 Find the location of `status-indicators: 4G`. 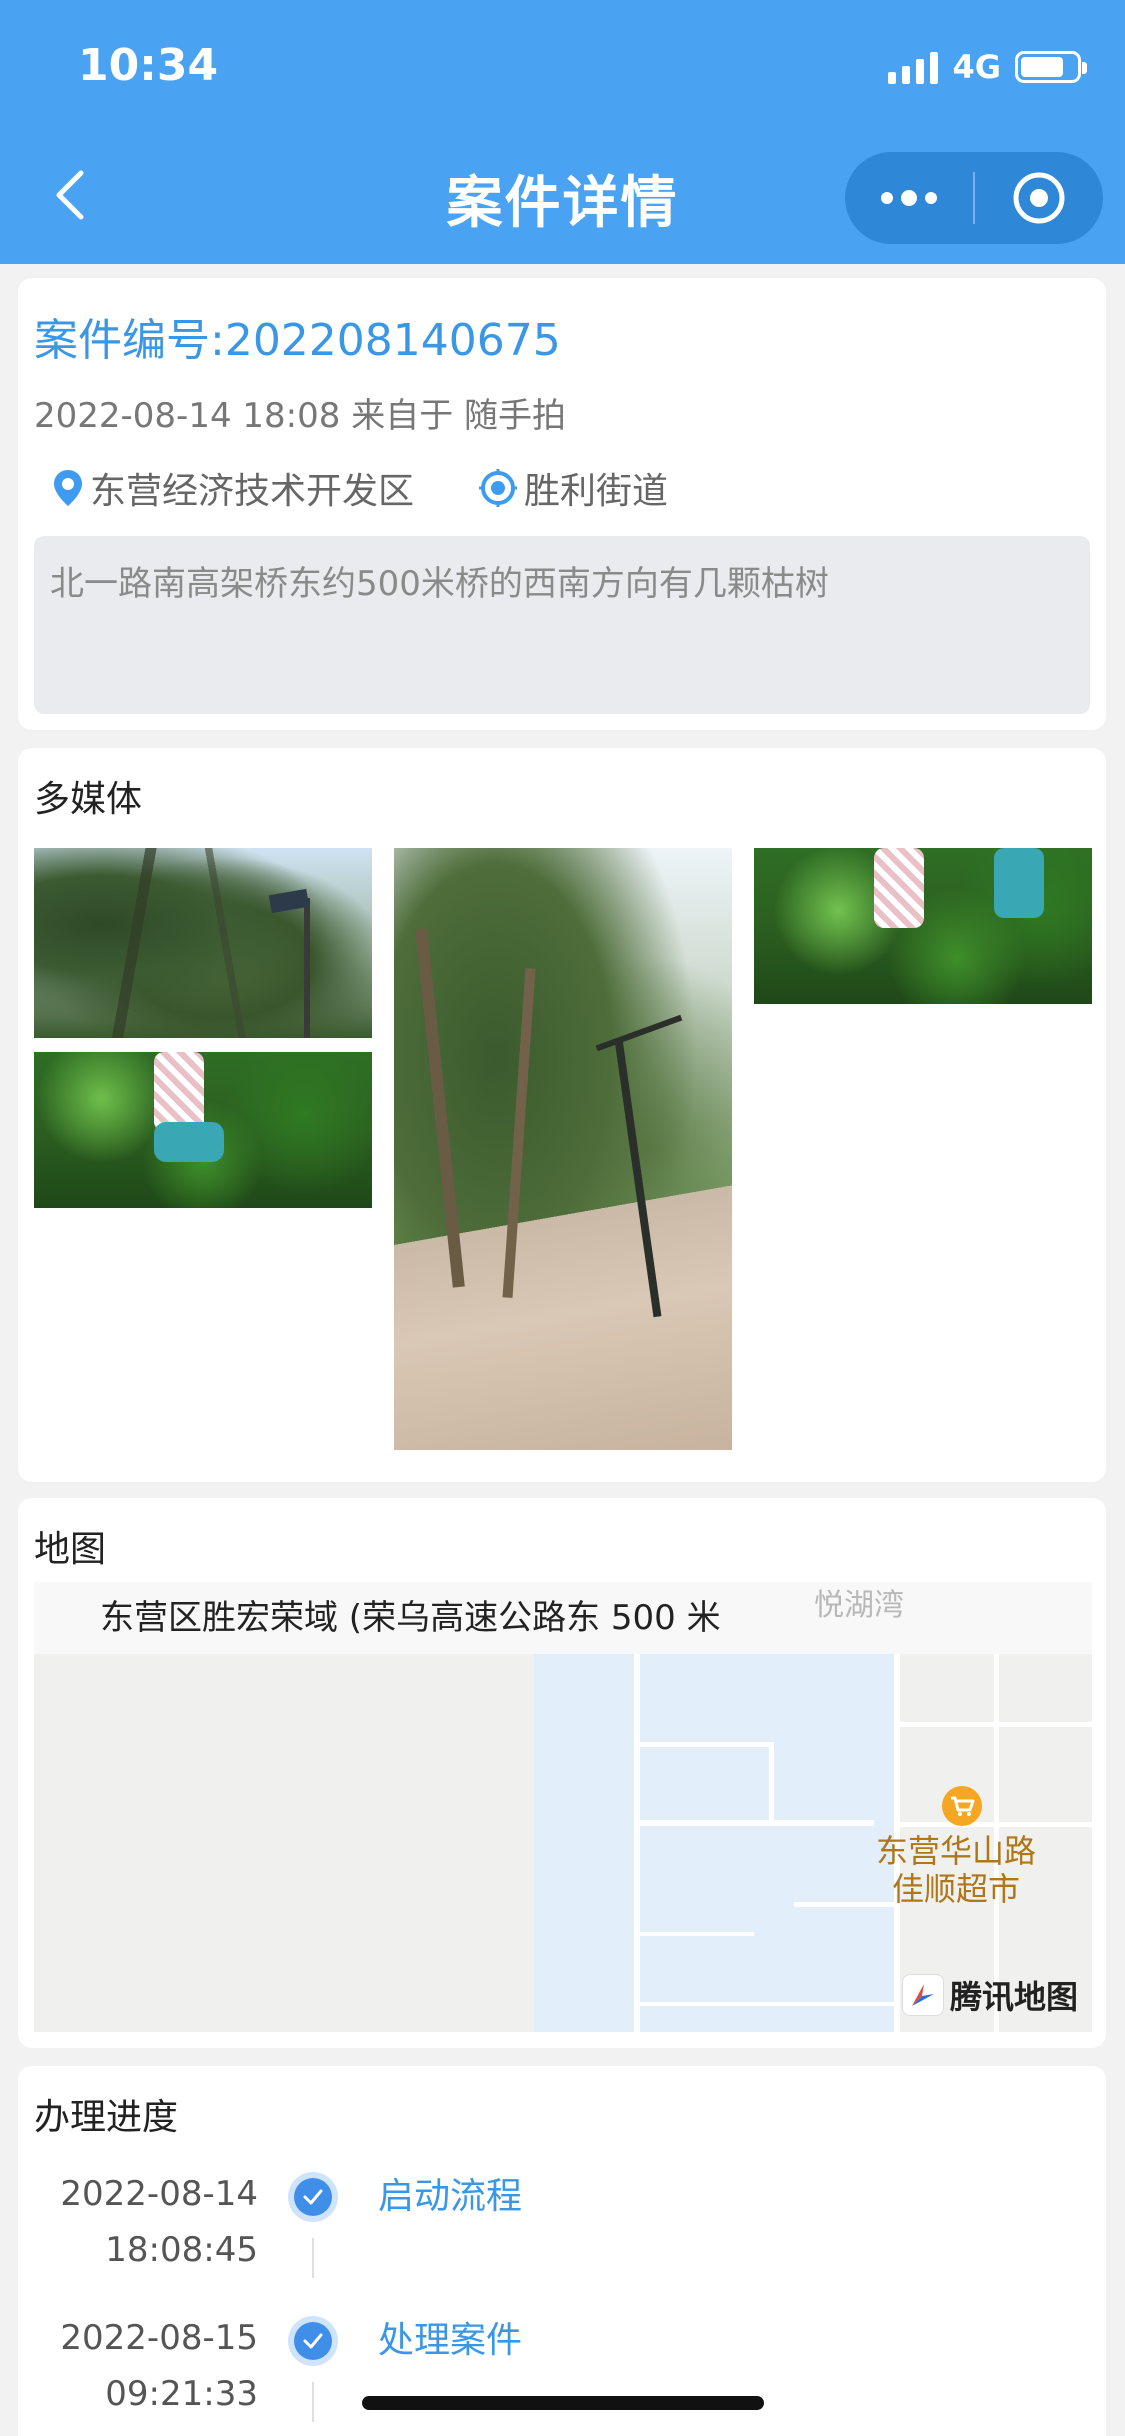

status-indicators: 4G is located at coordinates (987, 67).